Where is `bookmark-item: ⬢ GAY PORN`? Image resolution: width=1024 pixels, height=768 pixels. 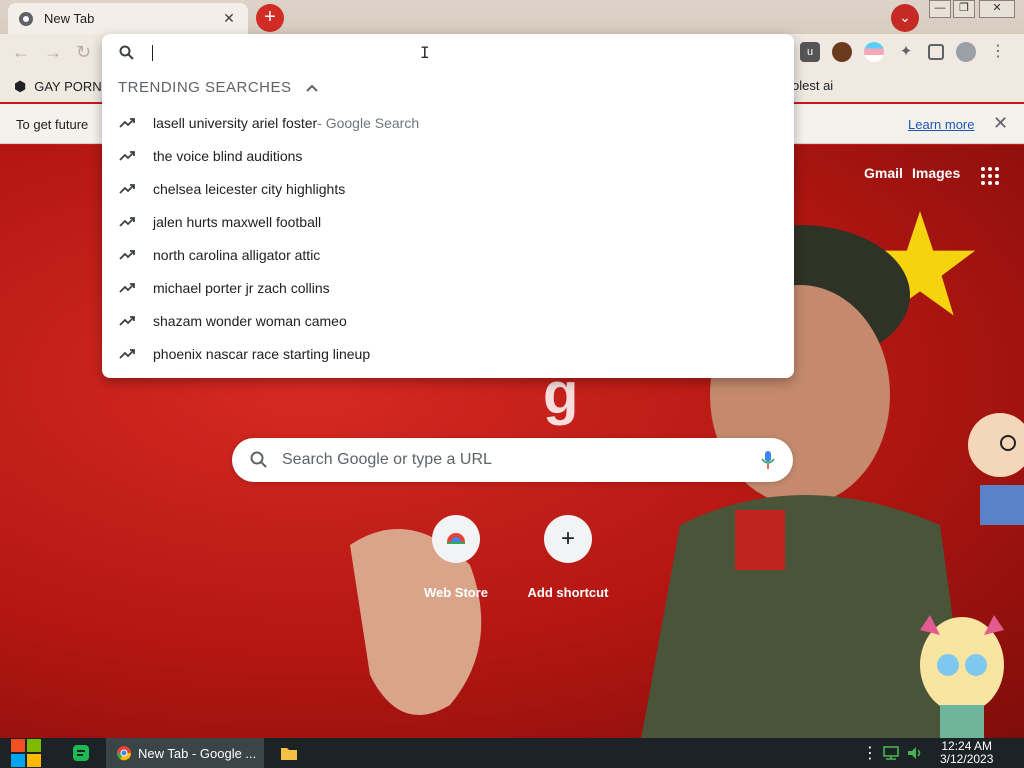
bookmark-item: ⬢ GAY PORN is located at coordinates (58, 86).